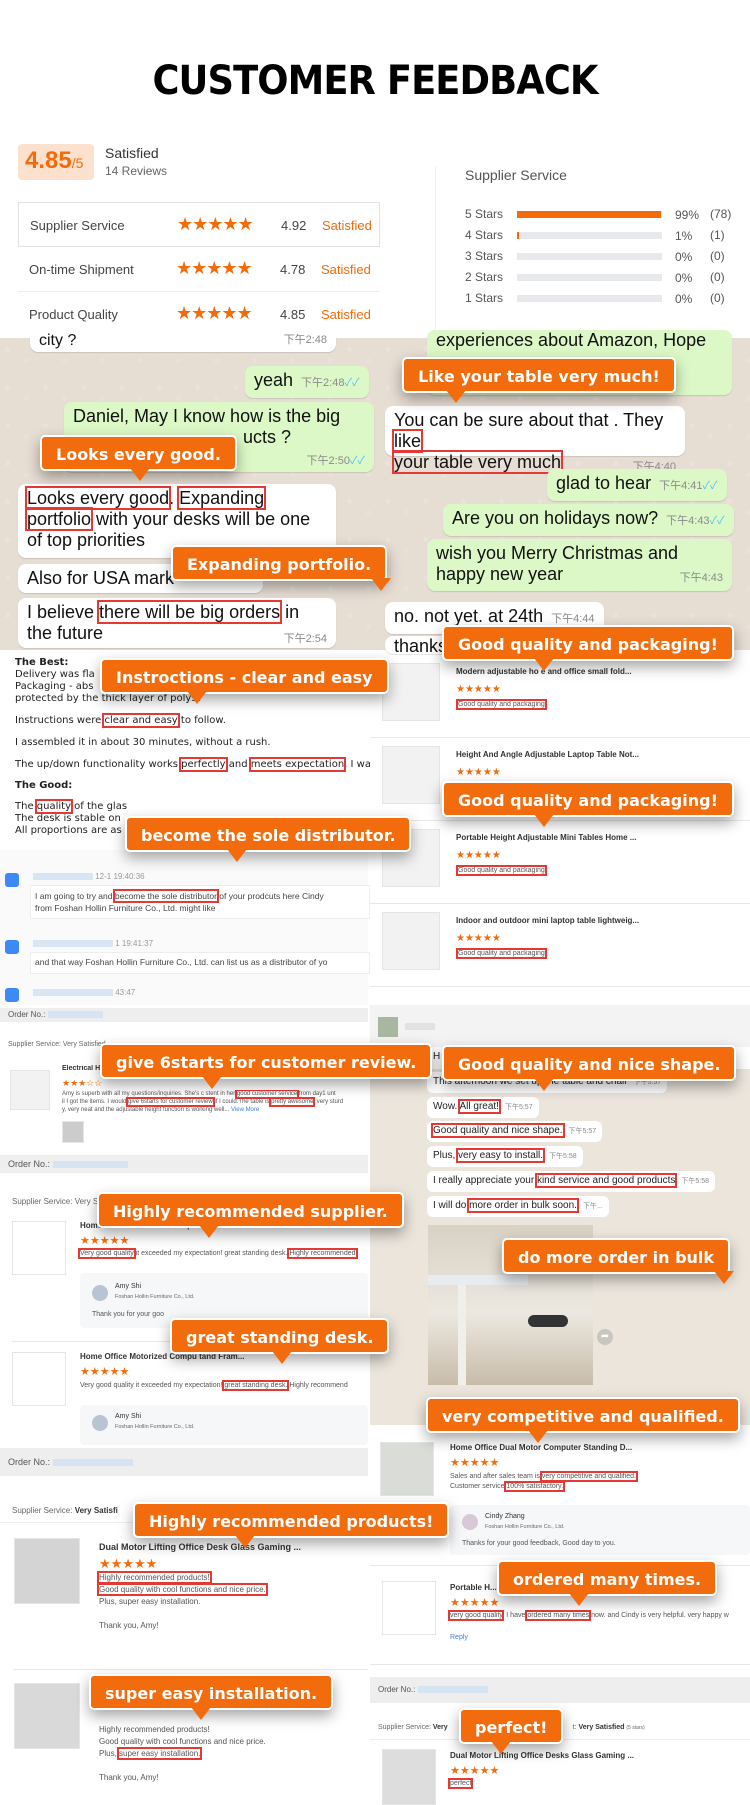  Describe the element at coordinates (717, 235) in the screenshot. I see `distribution-count: (1)` at that location.